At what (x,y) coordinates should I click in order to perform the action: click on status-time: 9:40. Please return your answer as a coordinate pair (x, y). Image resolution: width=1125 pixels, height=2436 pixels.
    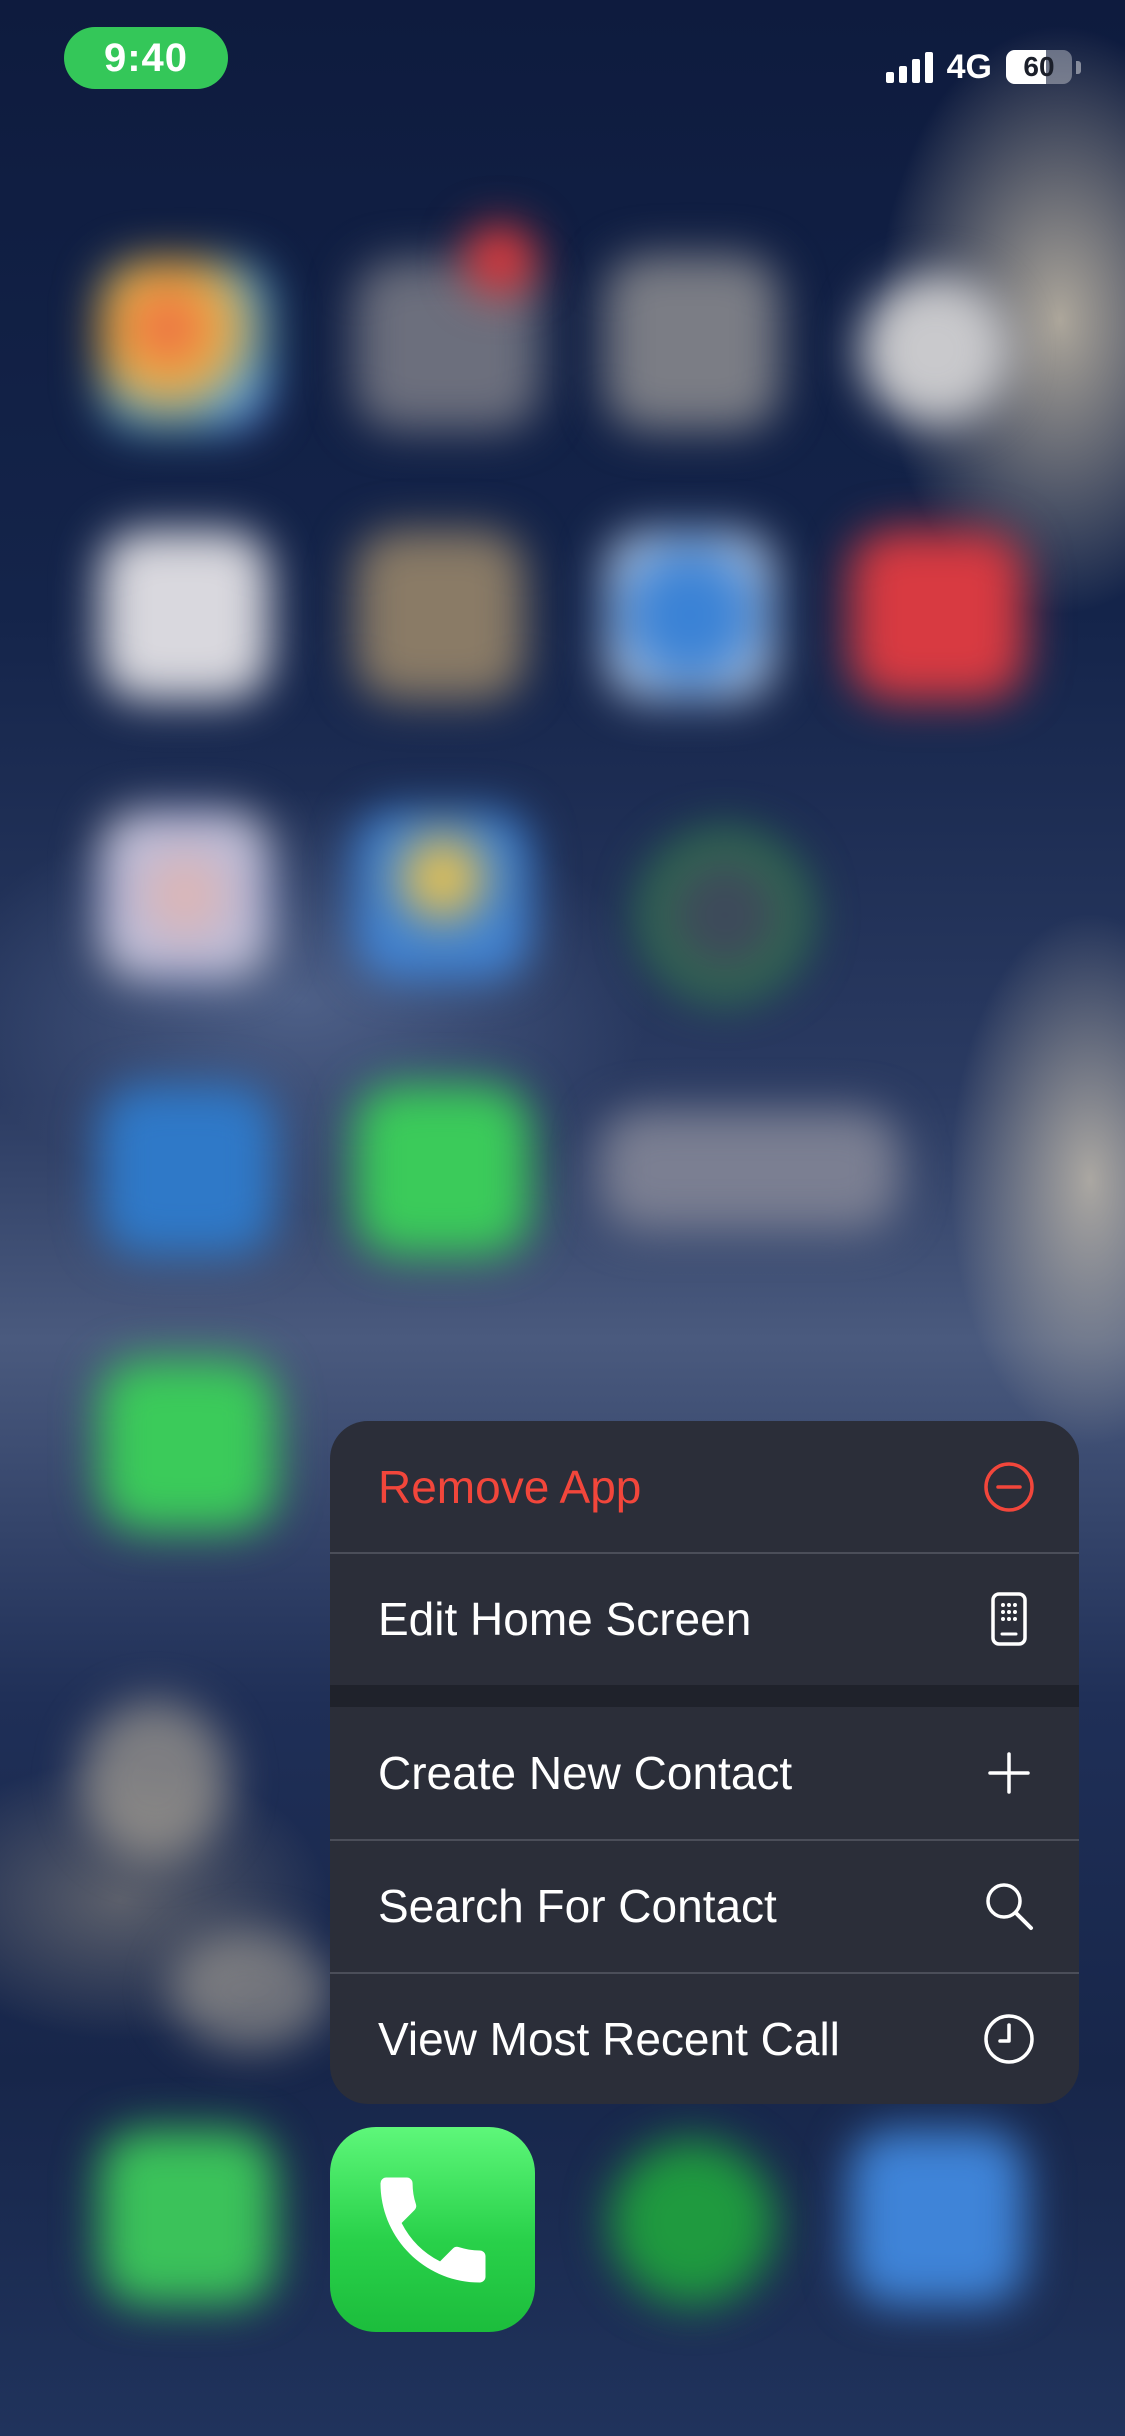
    Looking at the image, I should click on (146, 58).